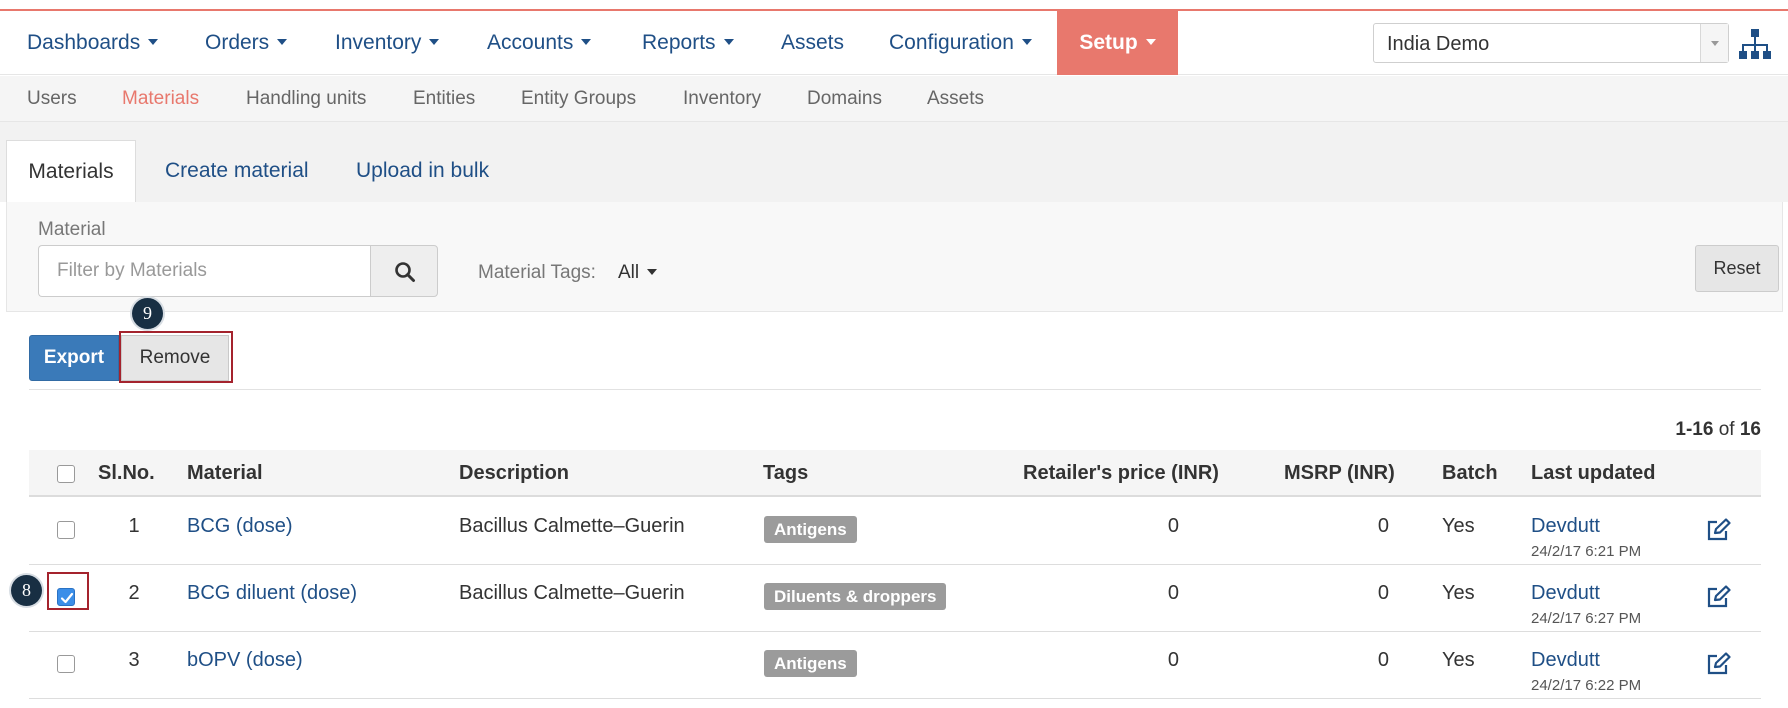  What do you see at coordinates (422, 171) in the screenshot?
I see `tab-upload-in-bulk: Upload in bulk` at bounding box center [422, 171].